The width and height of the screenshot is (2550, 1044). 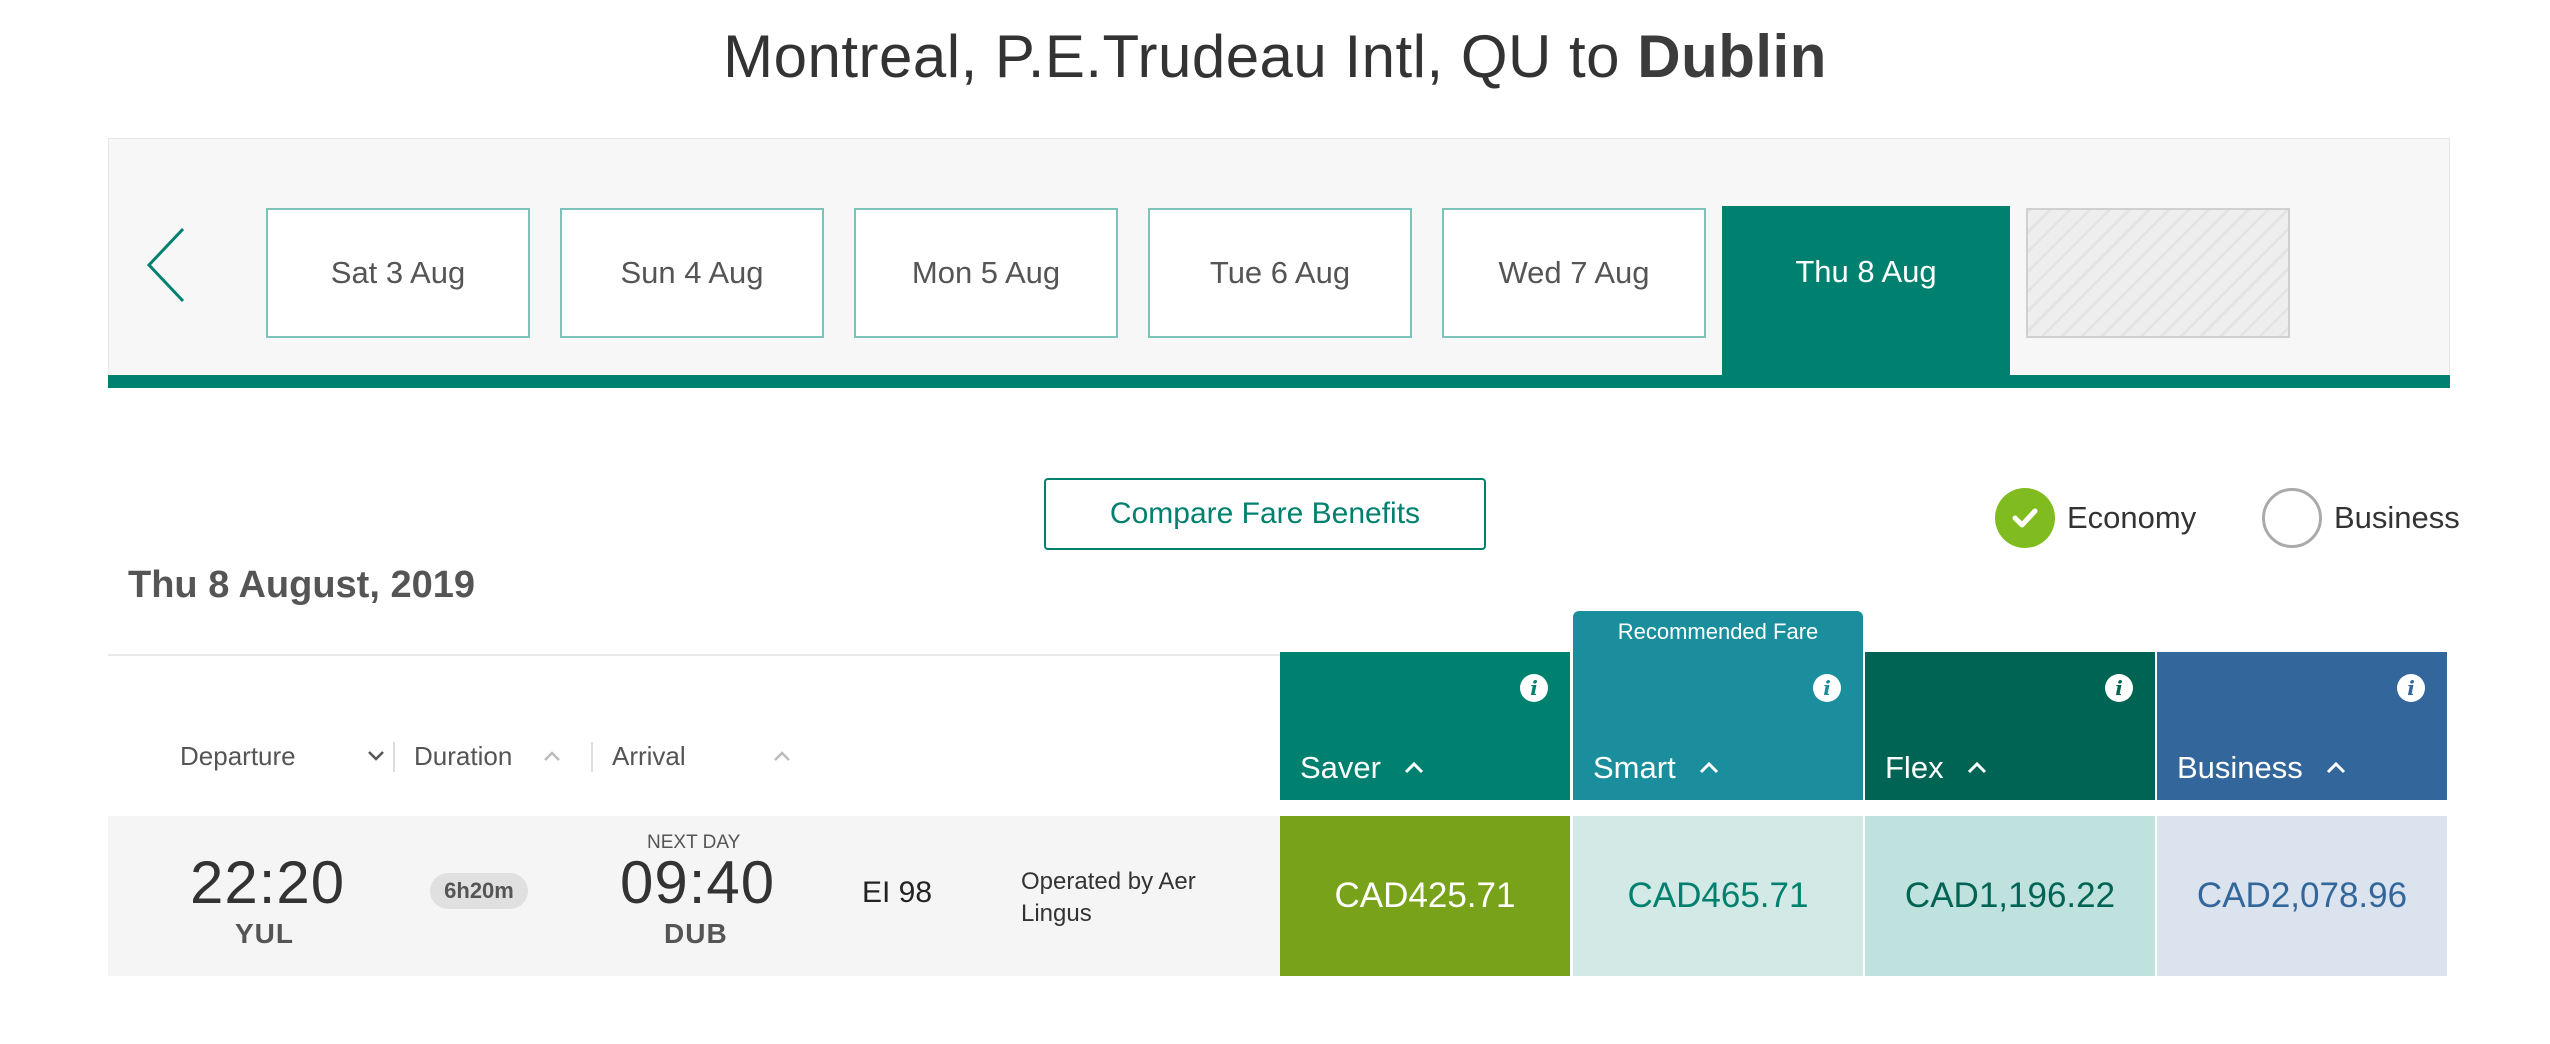 What do you see at coordinates (463, 755) in the screenshot?
I see `sort-duration-label: Duration` at bounding box center [463, 755].